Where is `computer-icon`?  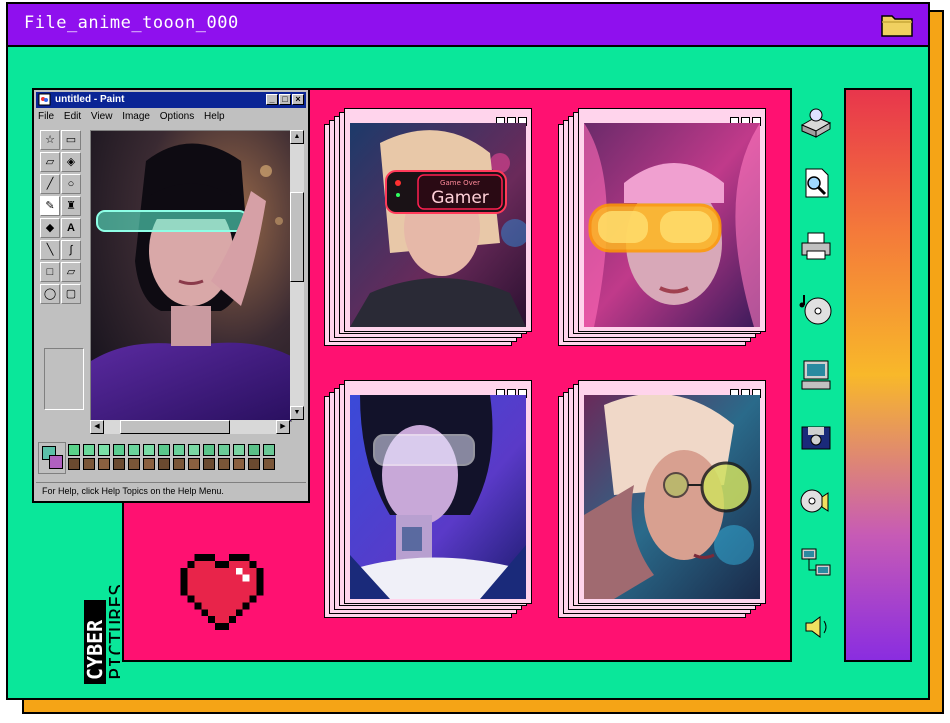 computer-icon is located at coordinates (816, 375).